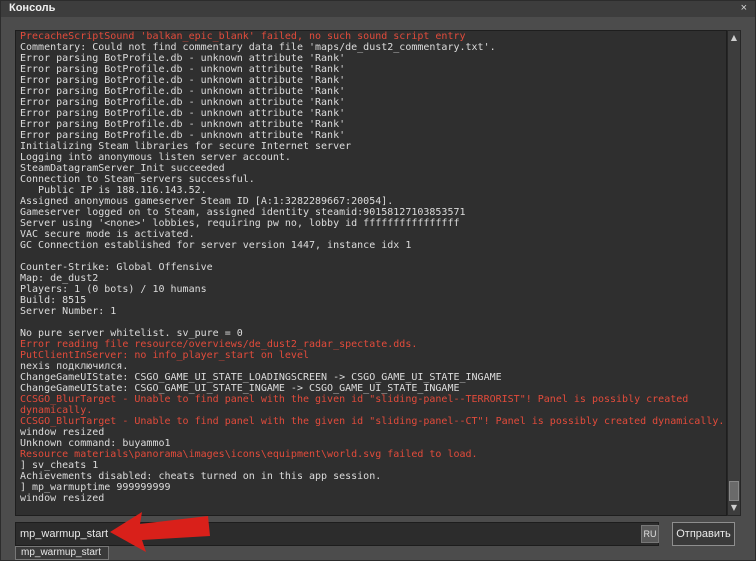 Image resolution: width=756 pixels, height=561 pixels. Describe the element at coordinates (650, 534) in the screenshot. I see `keyboard-language-badge: RU` at that location.